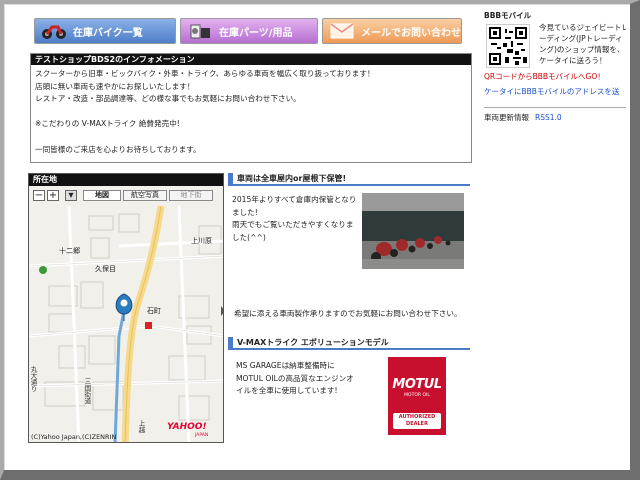 The width and height of the screenshot is (640, 480). What do you see at coordinates (417, 417) in the screenshot?
I see `badge-line: AUTHORIZED` at bounding box center [417, 417].